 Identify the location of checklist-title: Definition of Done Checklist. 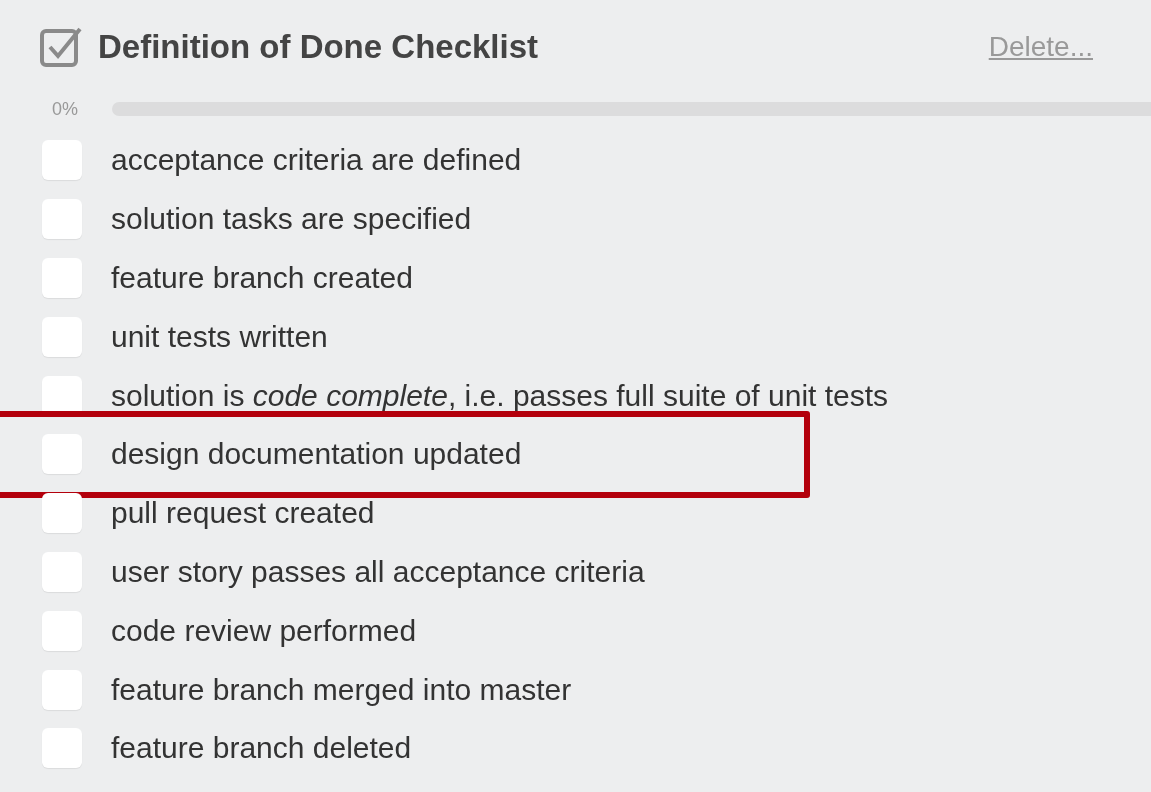
(318, 47).